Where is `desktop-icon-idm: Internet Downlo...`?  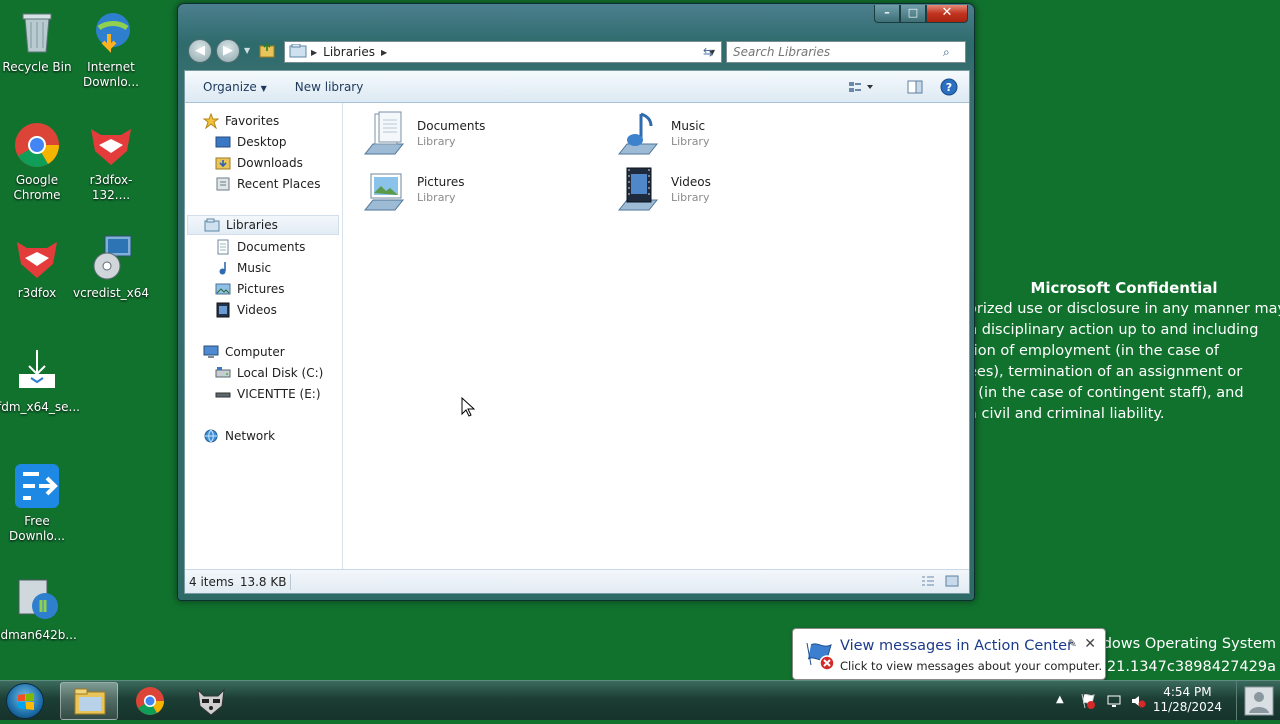 desktop-icon-idm: Internet Downlo... is located at coordinates (111, 49).